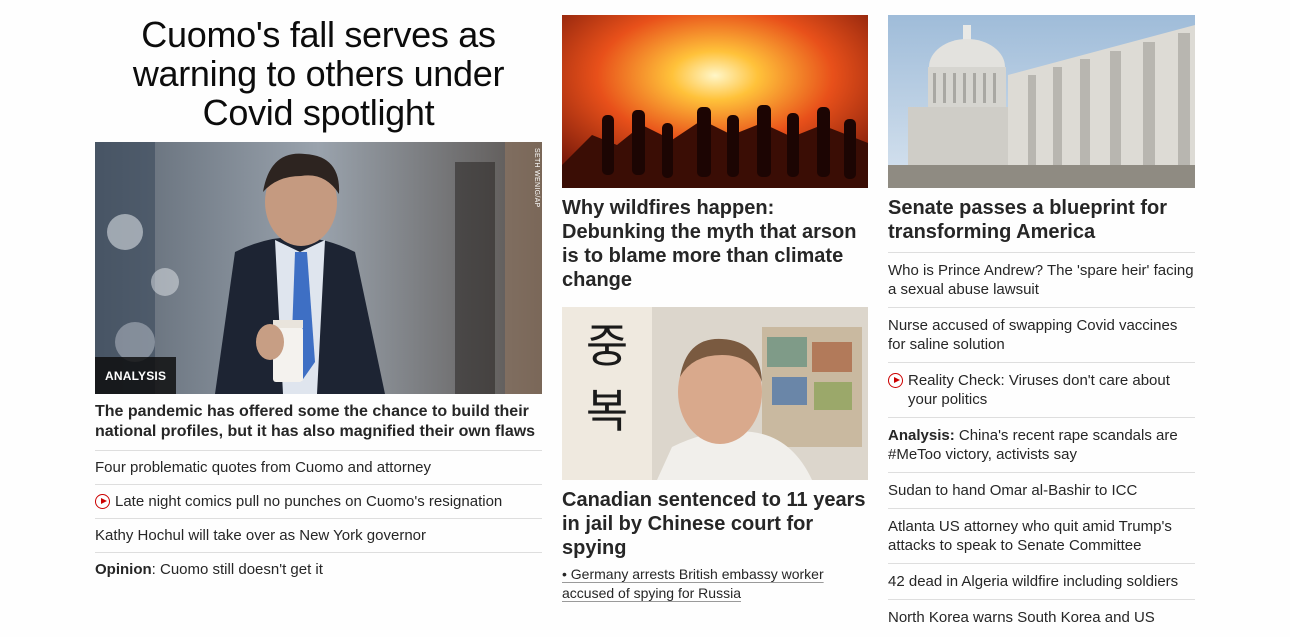  I want to click on analysis-badge: ANALYSIS, so click(136, 375).